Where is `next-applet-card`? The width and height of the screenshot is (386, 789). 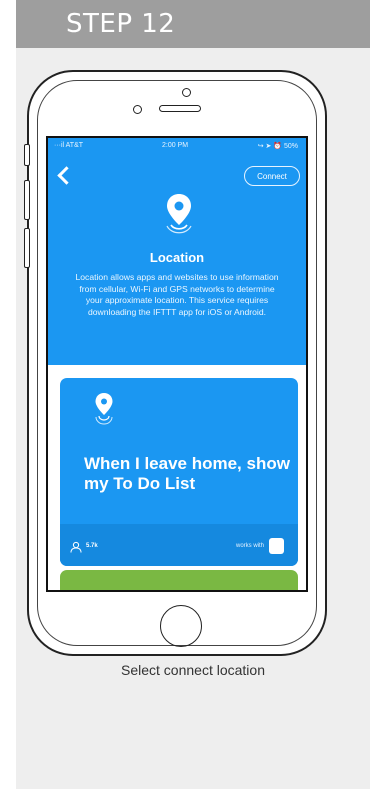
next-applet-card is located at coordinates (179, 580).